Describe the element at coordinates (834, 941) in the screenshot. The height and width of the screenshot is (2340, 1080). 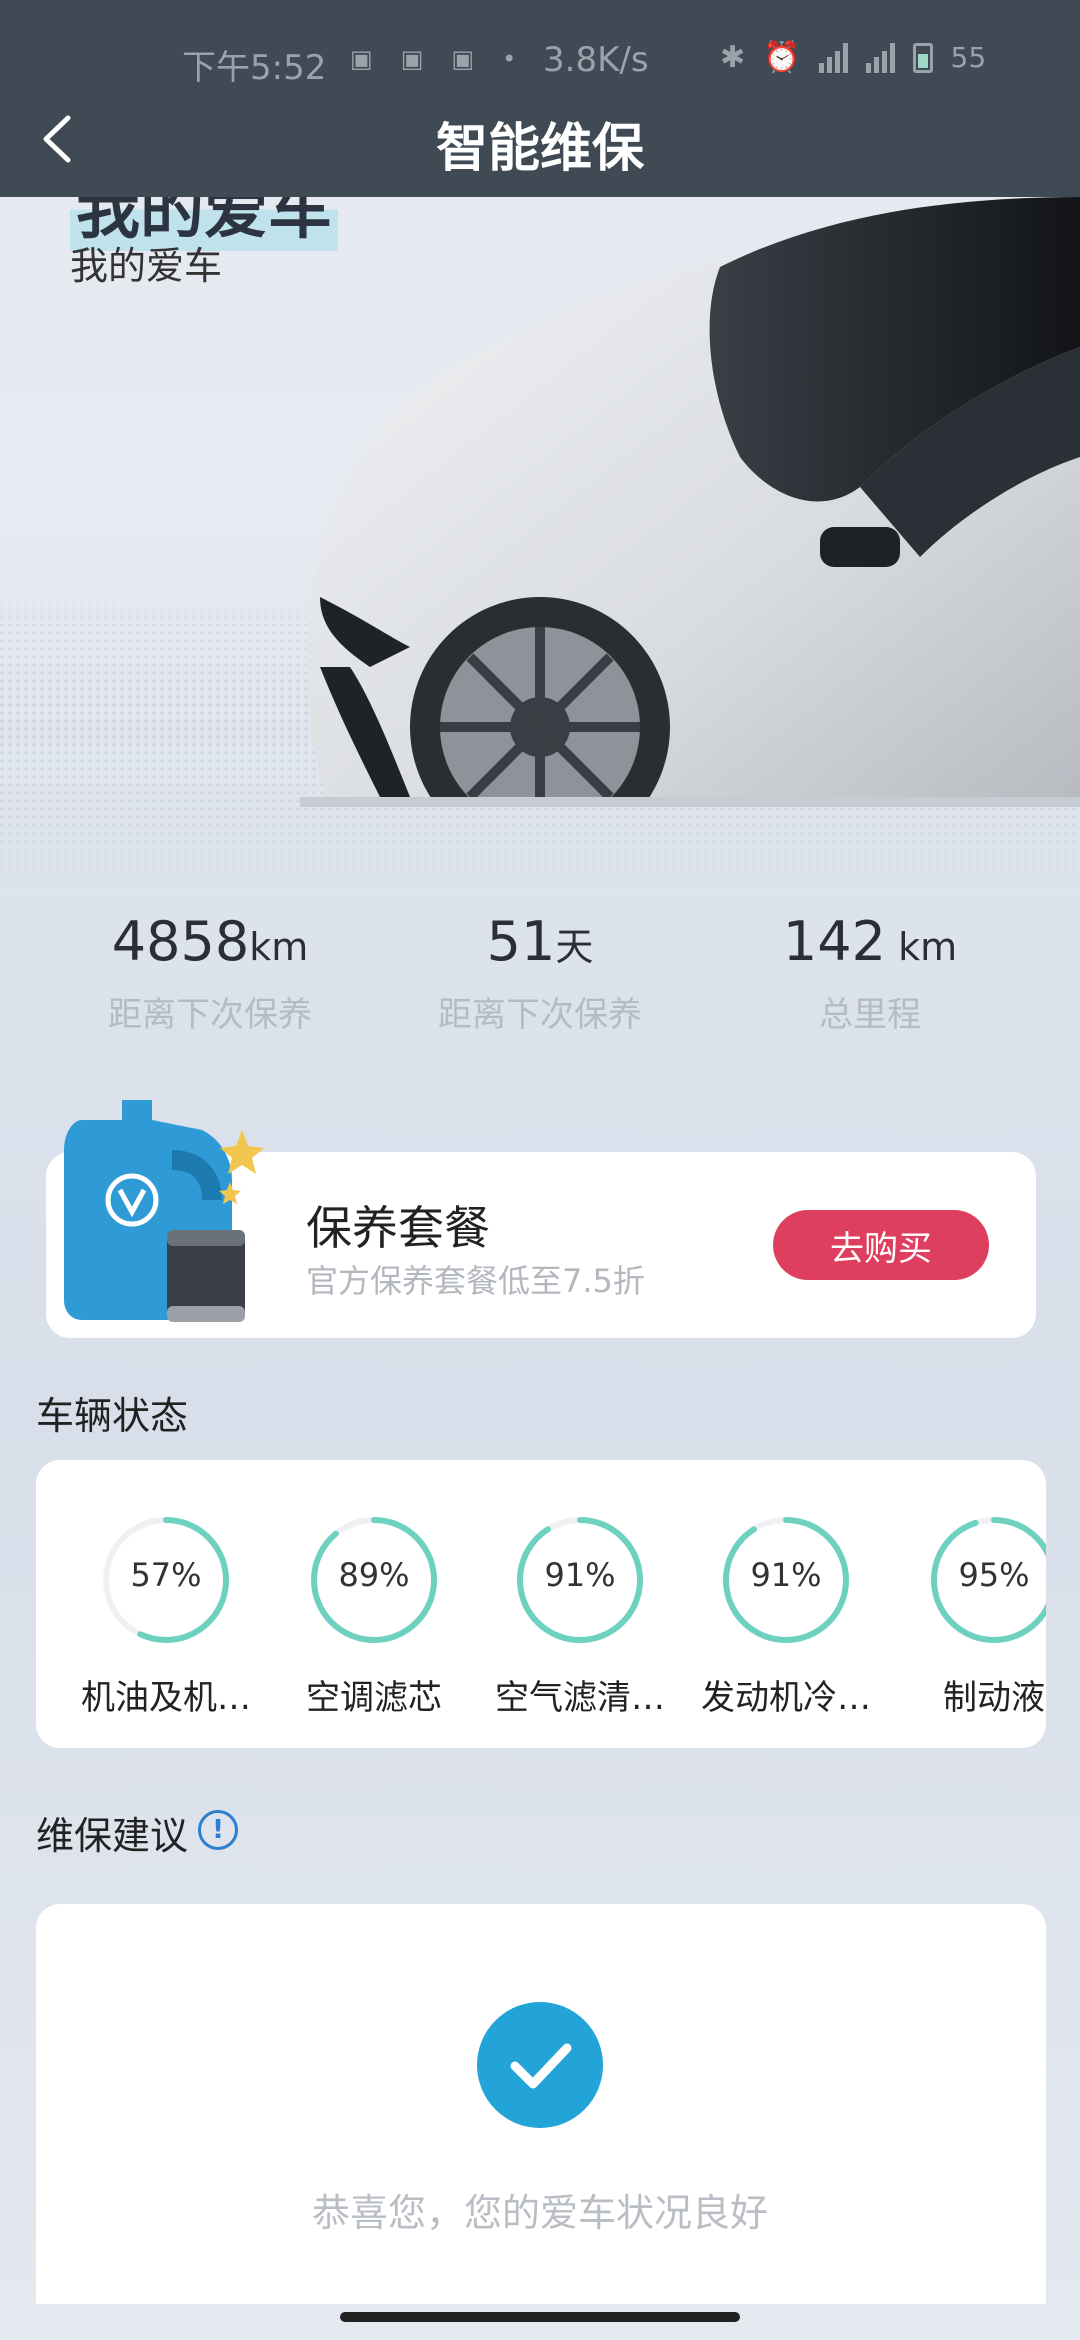
I see `stat-value: 142` at that location.